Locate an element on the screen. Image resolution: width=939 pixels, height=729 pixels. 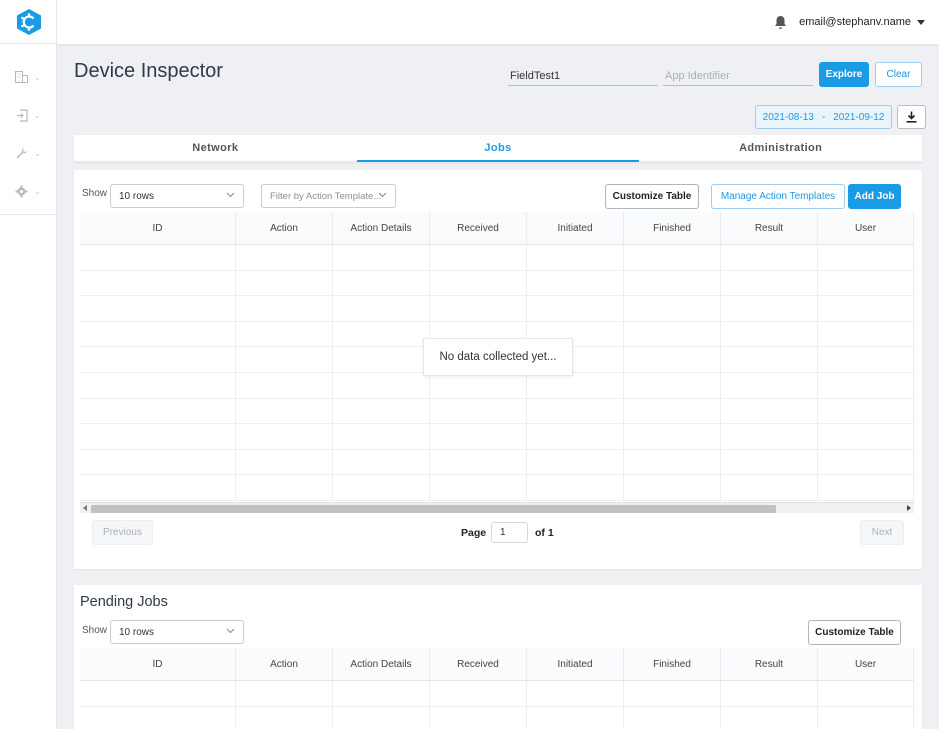
explore-button: Explore is located at coordinates (844, 74).